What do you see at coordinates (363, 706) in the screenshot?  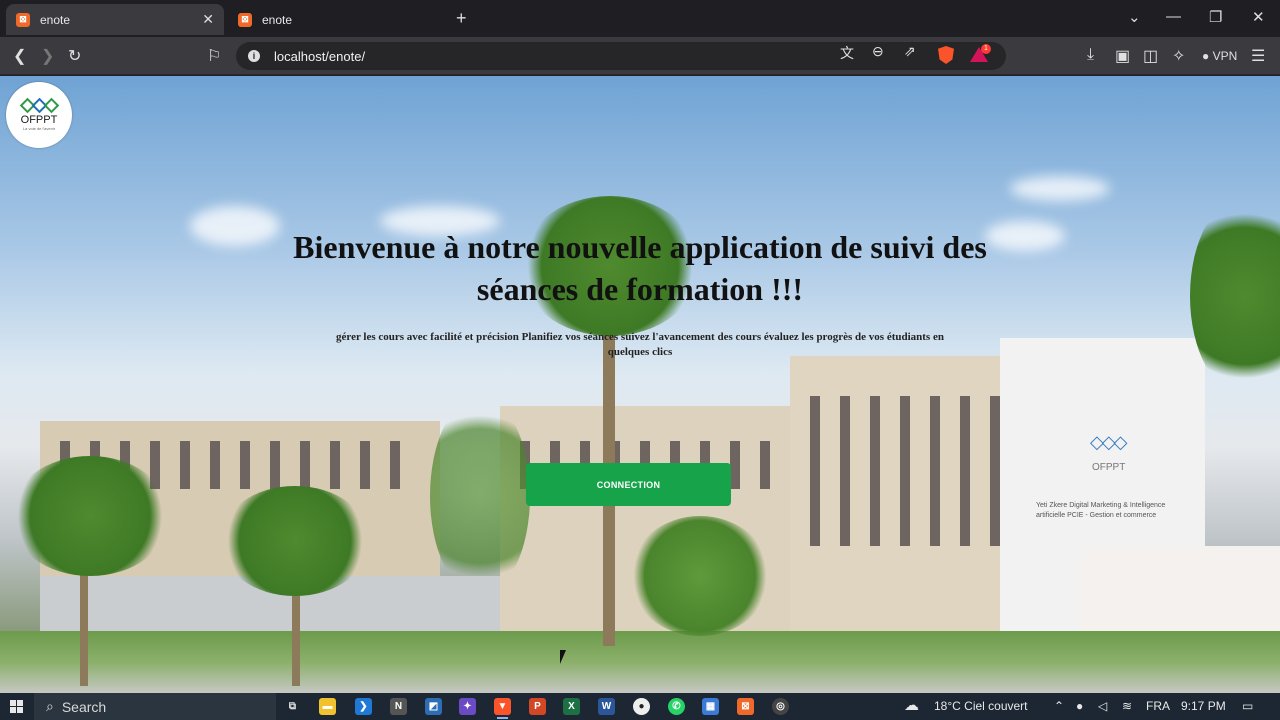 I see `vscode-icon: ❯` at bounding box center [363, 706].